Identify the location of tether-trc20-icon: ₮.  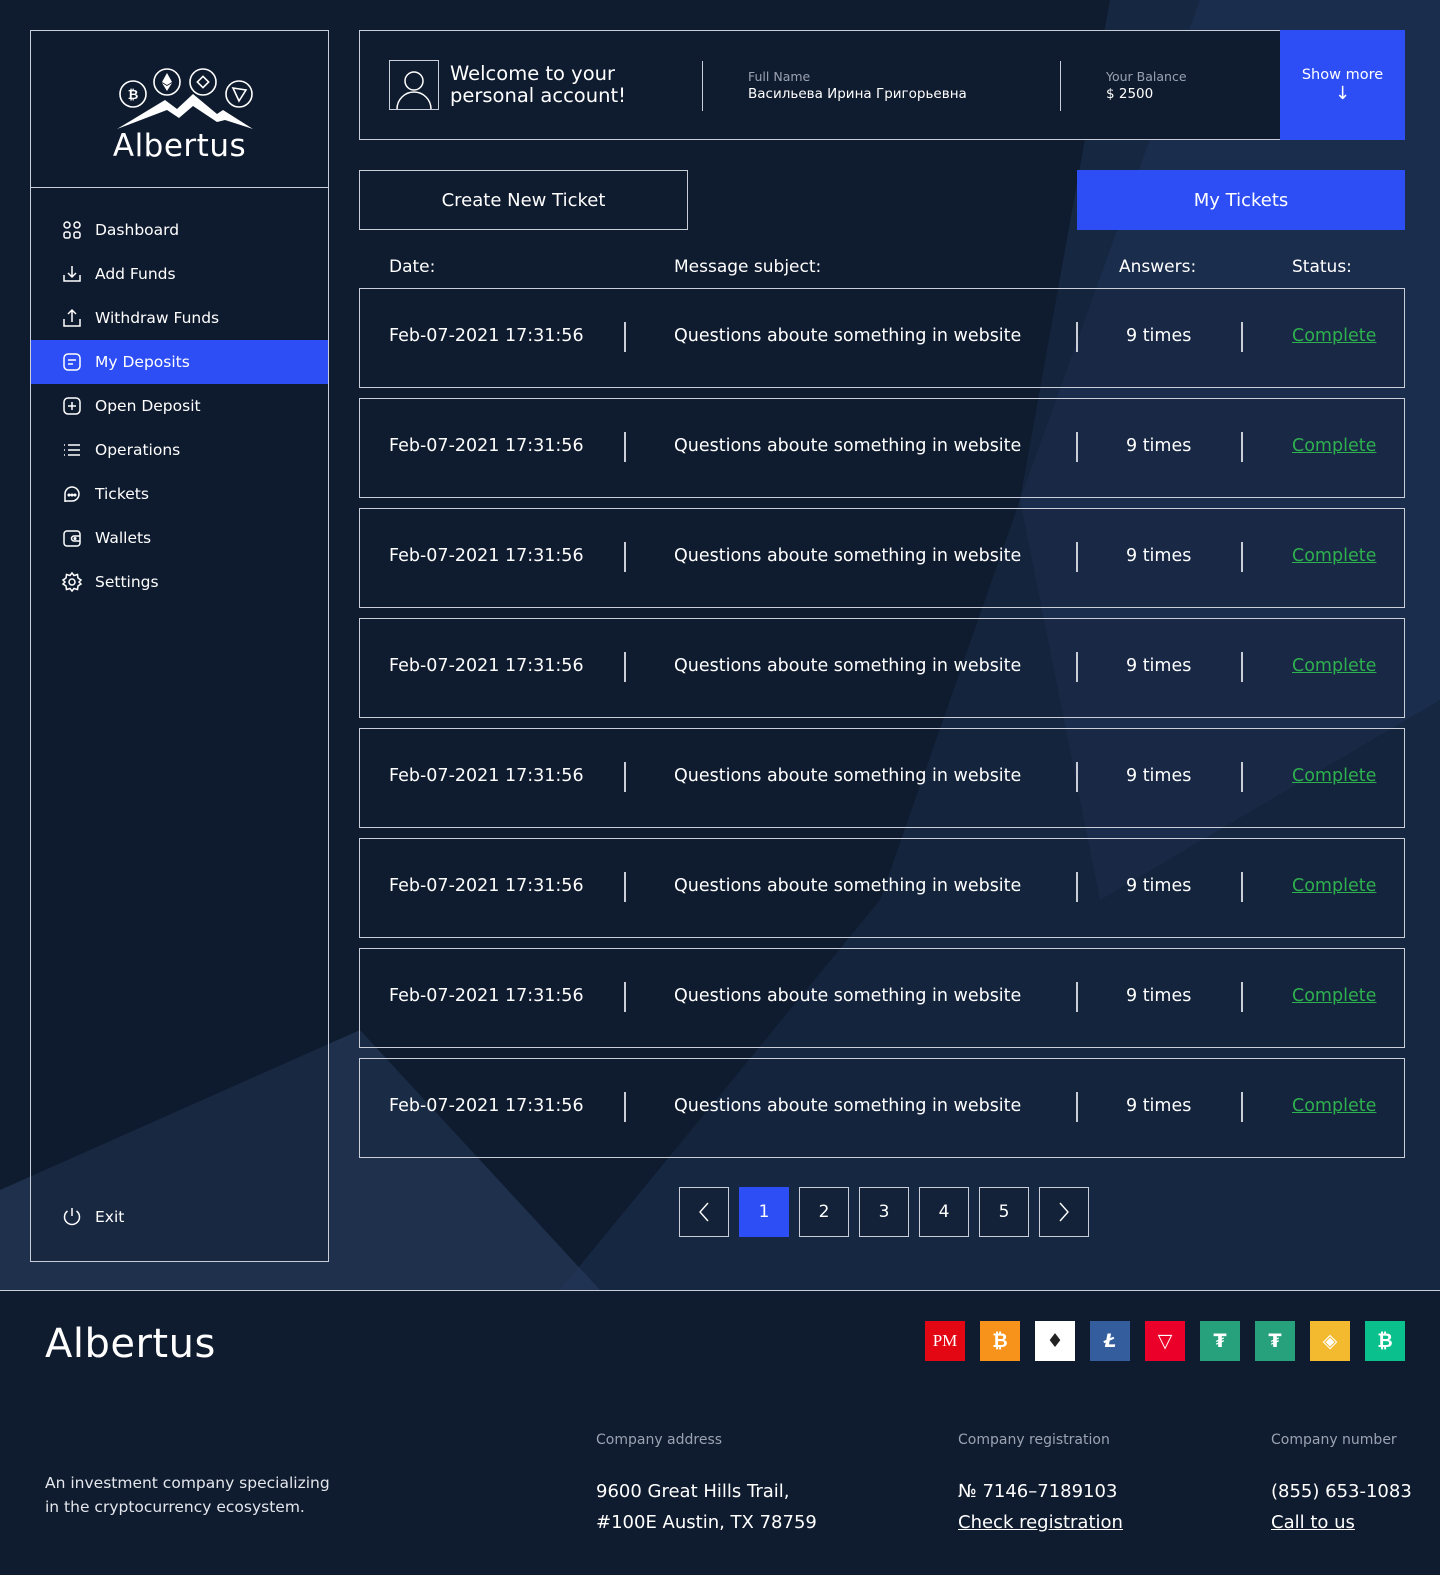
(1220, 1341).